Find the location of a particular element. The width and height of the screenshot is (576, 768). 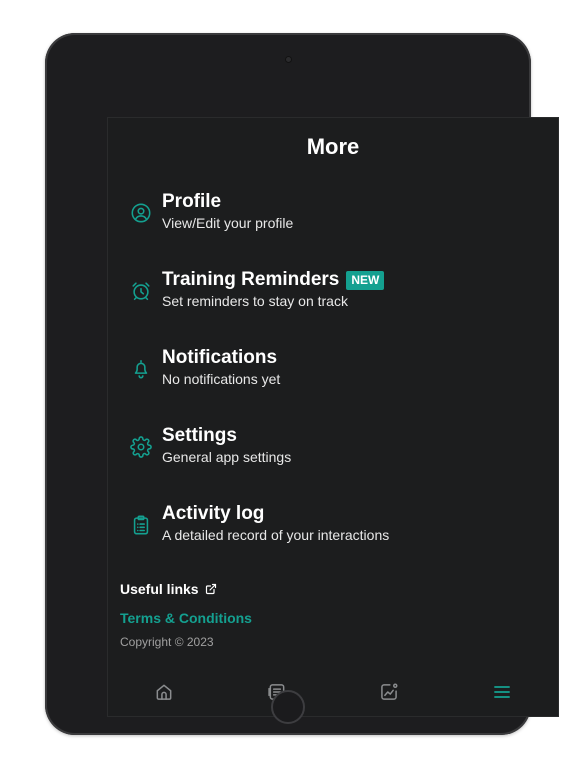

alarm-clock-icon is located at coordinates (141, 291).